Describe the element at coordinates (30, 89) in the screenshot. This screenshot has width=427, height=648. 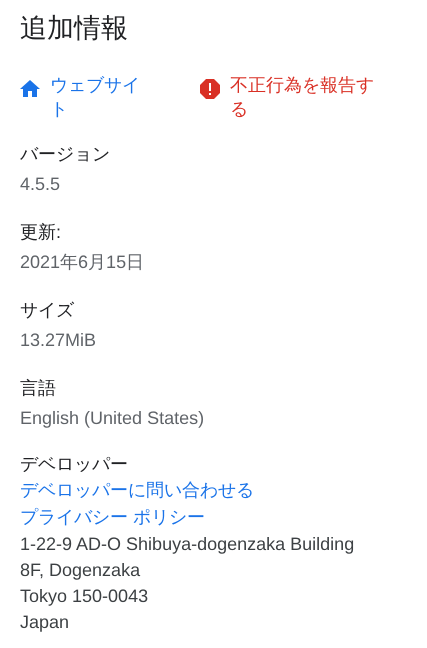
I see `home-icon` at that location.